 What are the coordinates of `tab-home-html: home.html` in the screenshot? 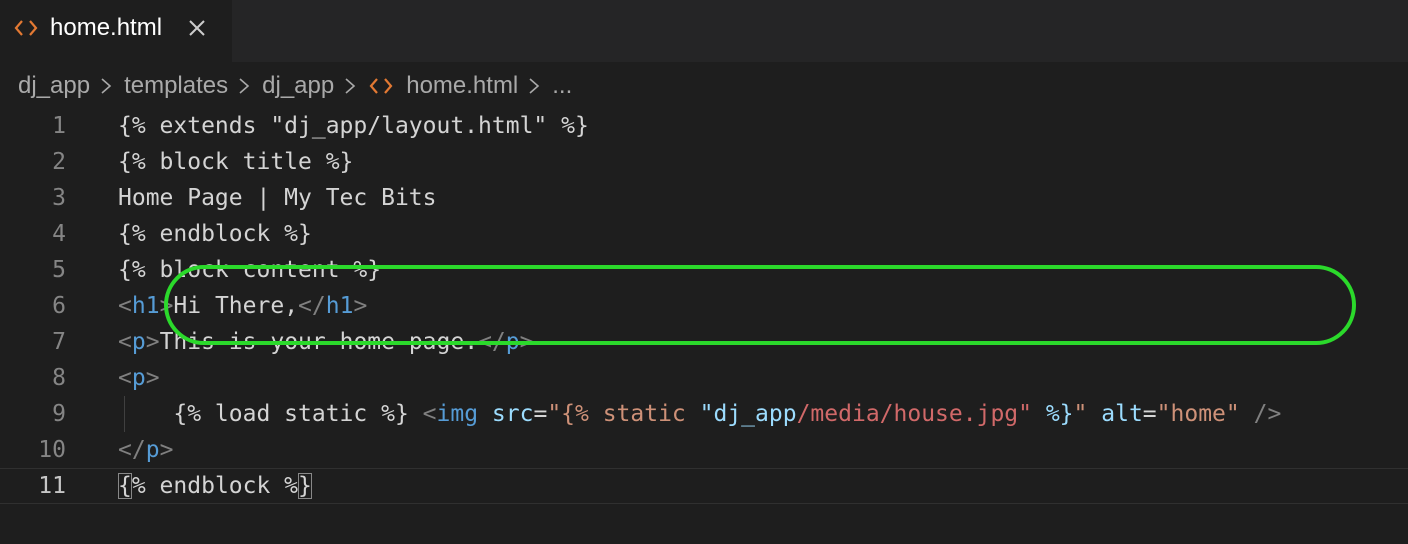 It's located at (116, 31).